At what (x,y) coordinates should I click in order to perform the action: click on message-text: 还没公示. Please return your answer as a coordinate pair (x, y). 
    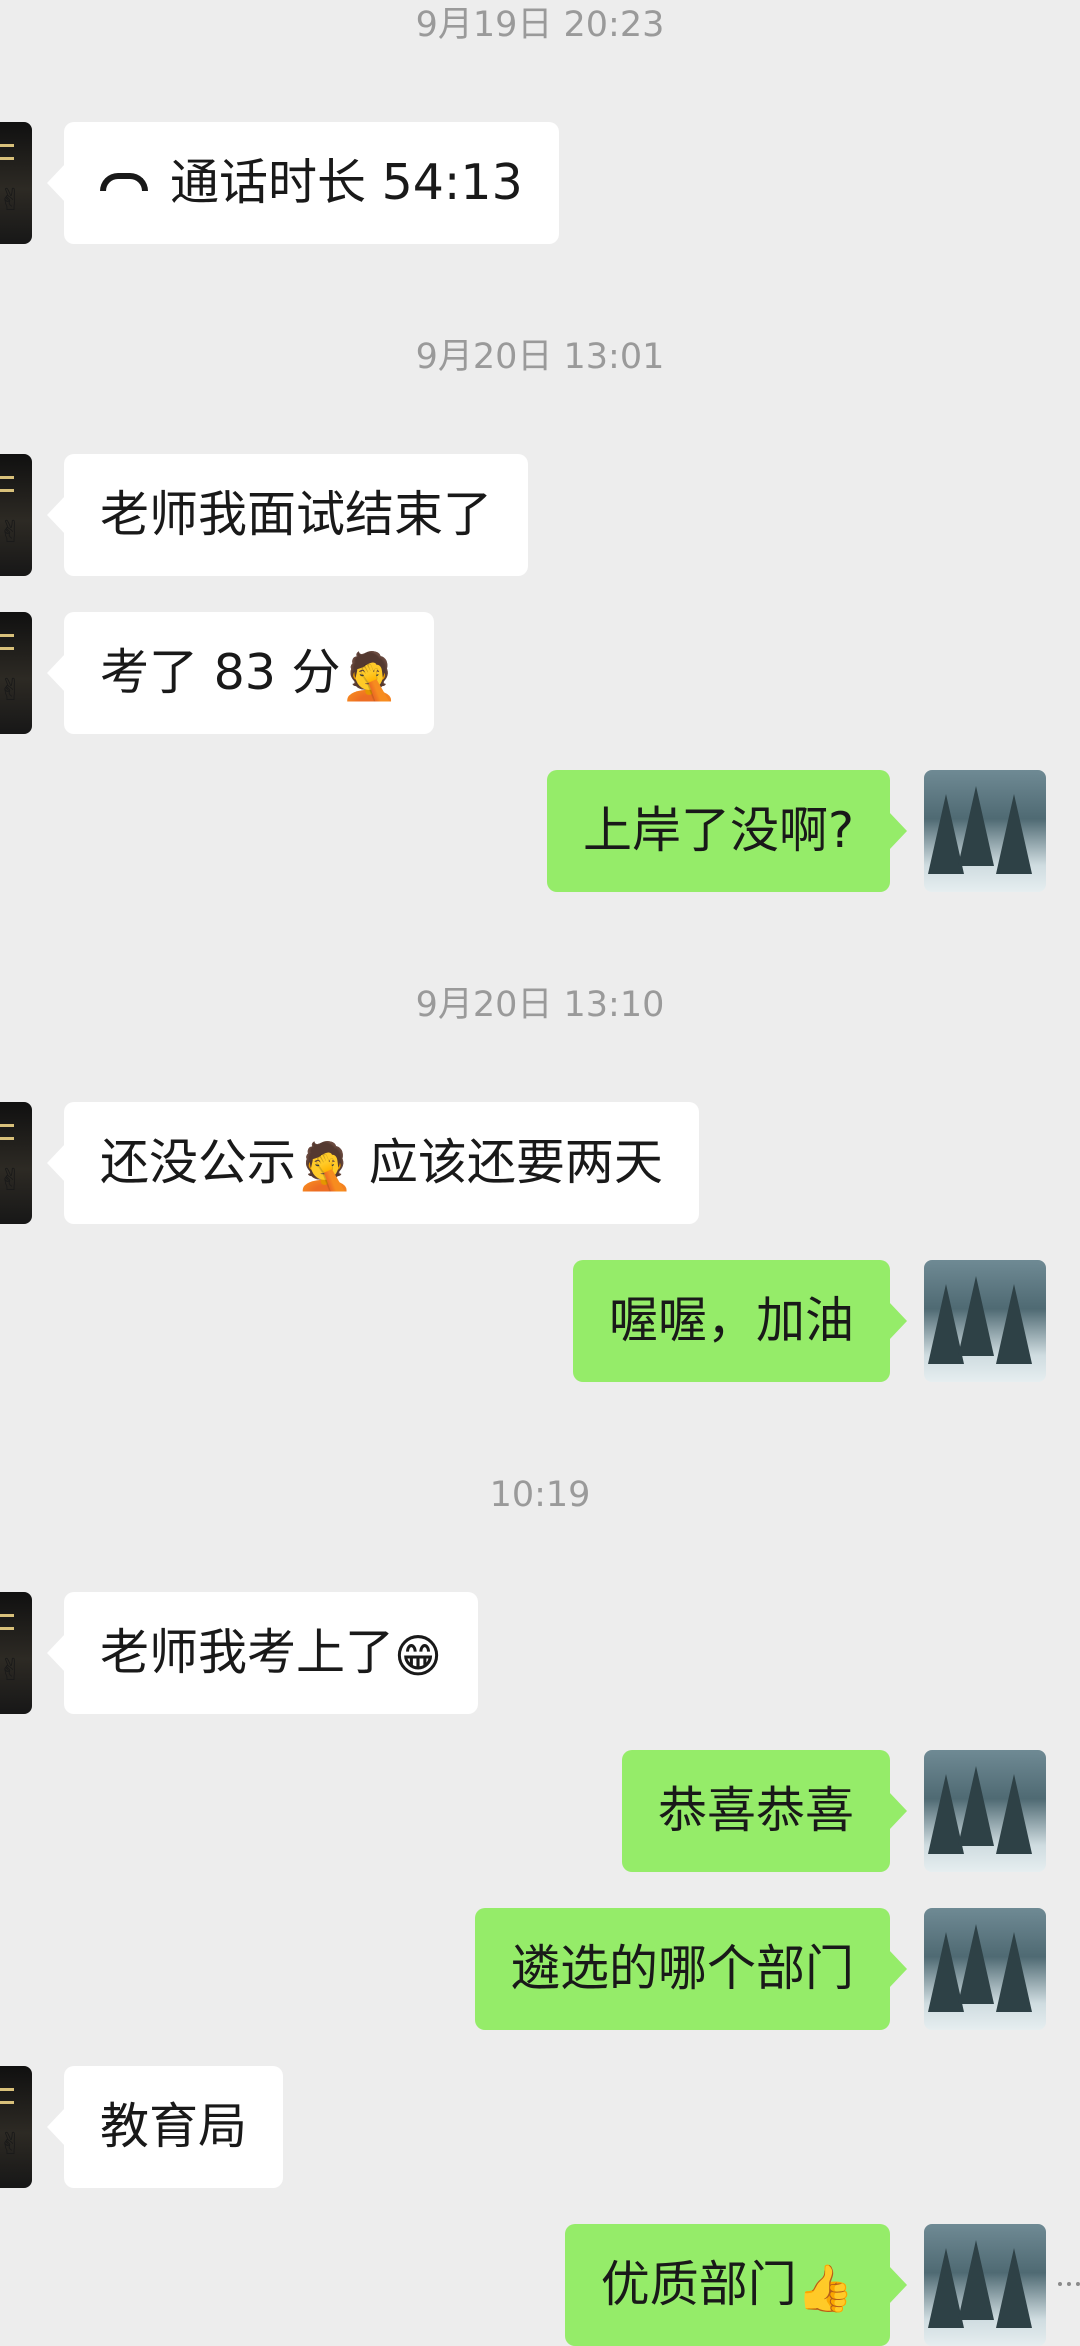
    Looking at the image, I should click on (198, 1162).